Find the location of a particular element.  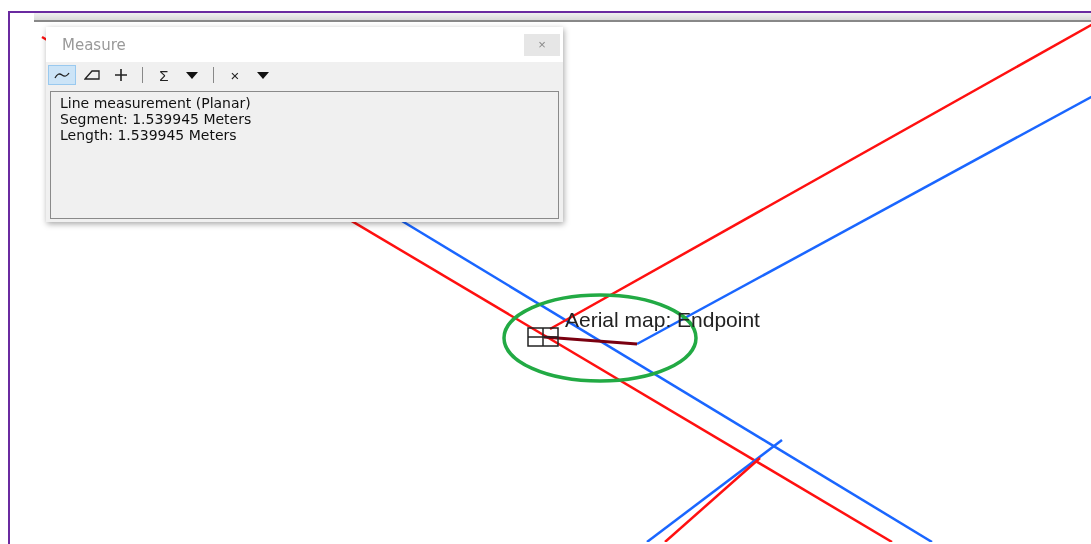

output-line: Line measurement (Planar) is located at coordinates (156, 103).